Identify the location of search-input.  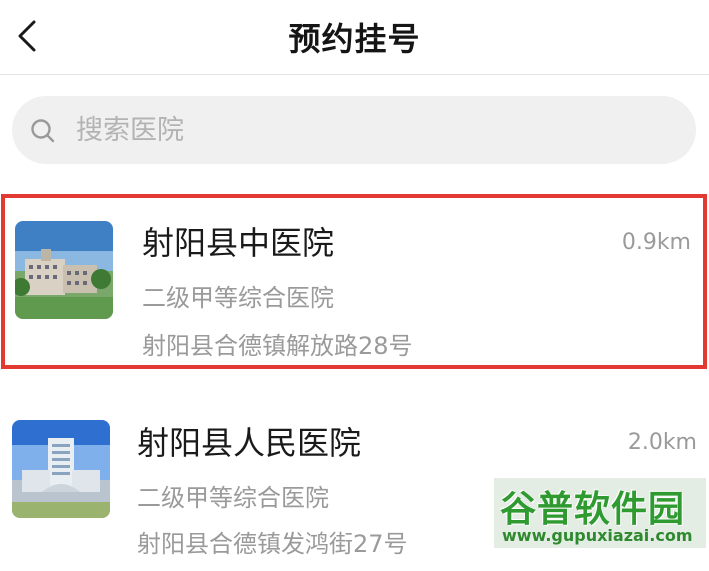
(376, 130).